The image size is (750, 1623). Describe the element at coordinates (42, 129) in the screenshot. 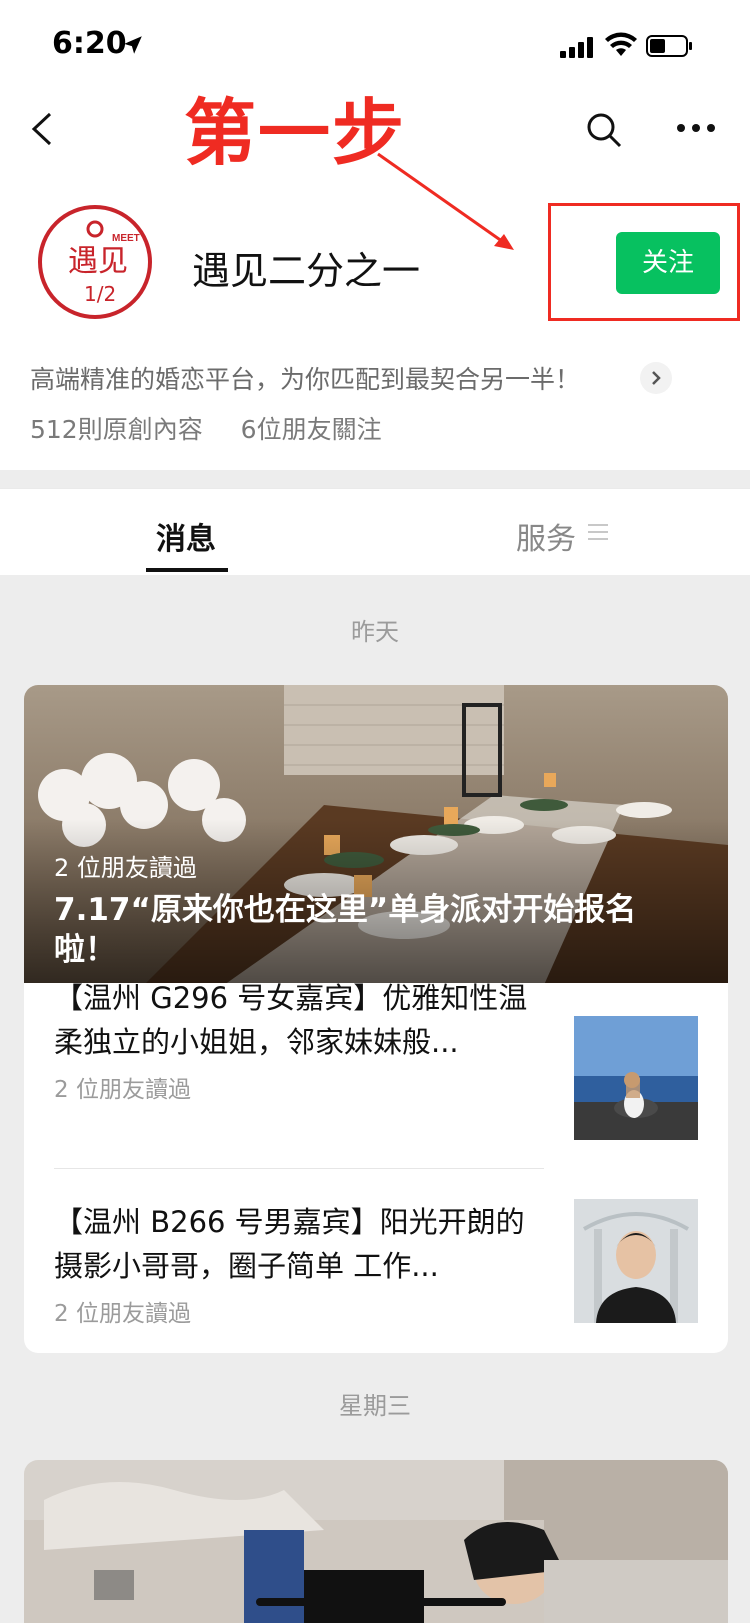

I see `back-icon` at that location.